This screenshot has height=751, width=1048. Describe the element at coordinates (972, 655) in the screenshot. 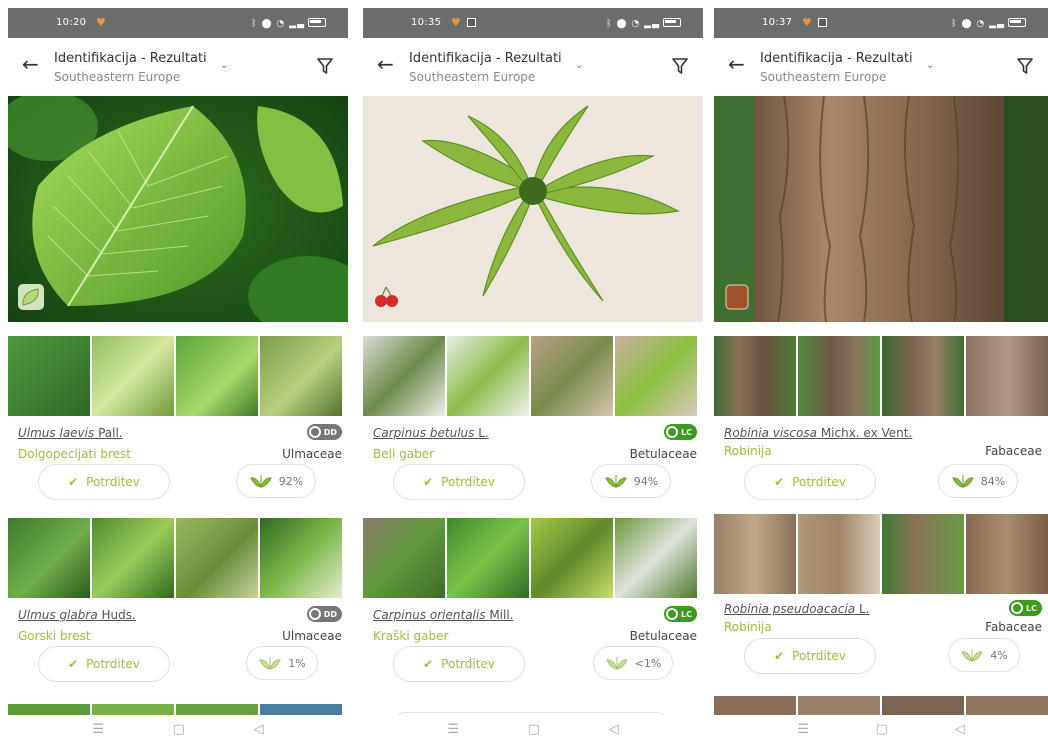

I see `plant-score-icon` at that location.